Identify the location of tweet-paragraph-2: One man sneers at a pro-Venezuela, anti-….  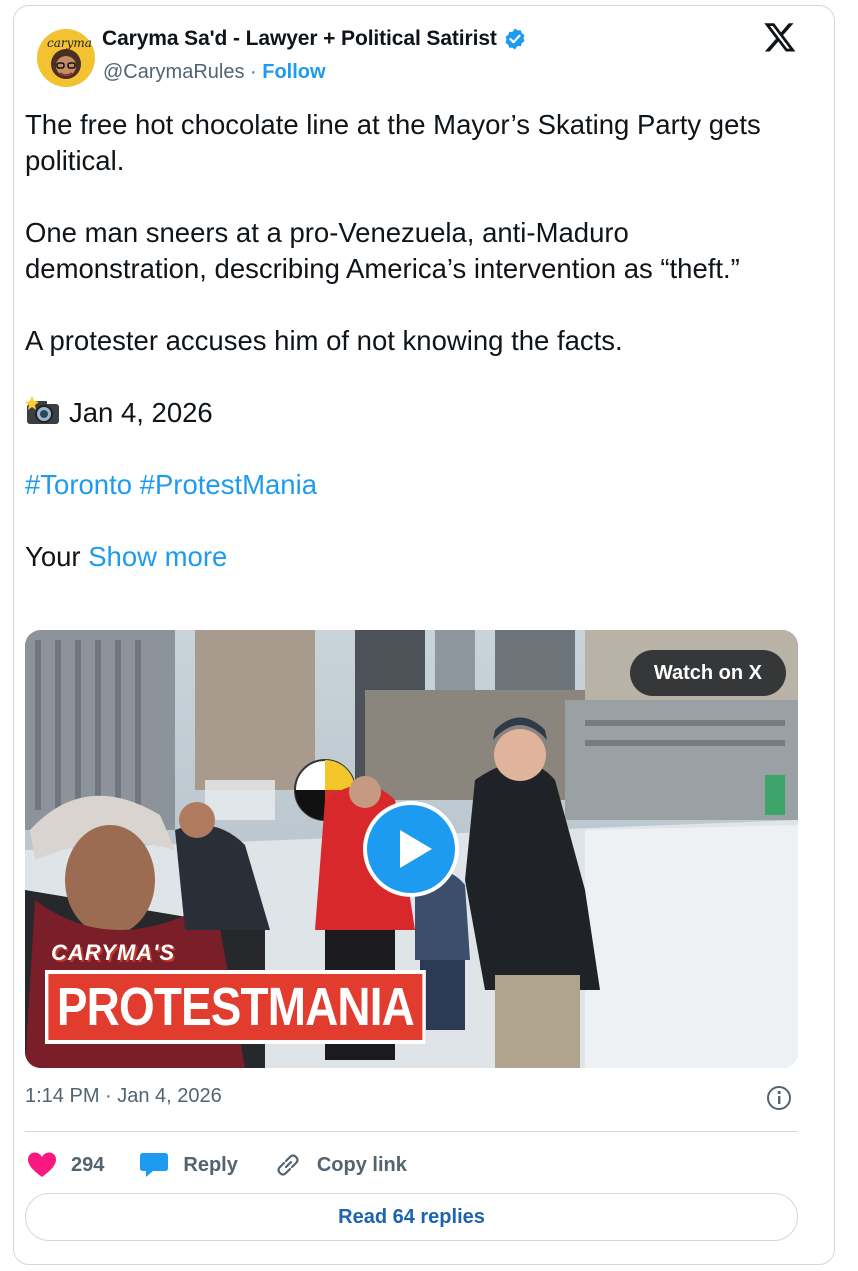
(382, 250).